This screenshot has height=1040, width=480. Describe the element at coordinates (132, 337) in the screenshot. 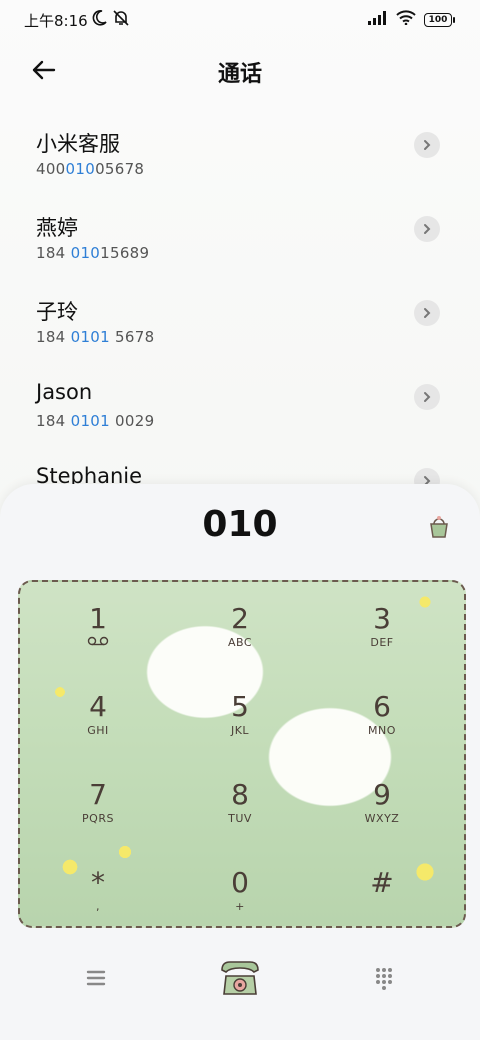

I see `number-suffix: 5678` at that location.